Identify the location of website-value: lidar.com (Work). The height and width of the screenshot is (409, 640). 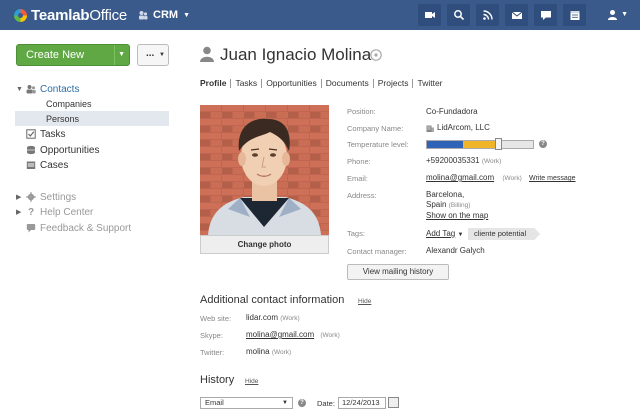
(273, 317).